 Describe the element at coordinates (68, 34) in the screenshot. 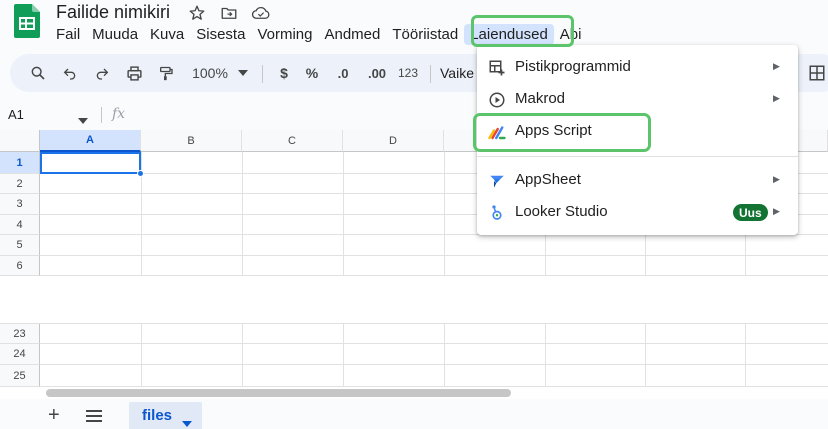

I see `menu-file: Fail` at that location.